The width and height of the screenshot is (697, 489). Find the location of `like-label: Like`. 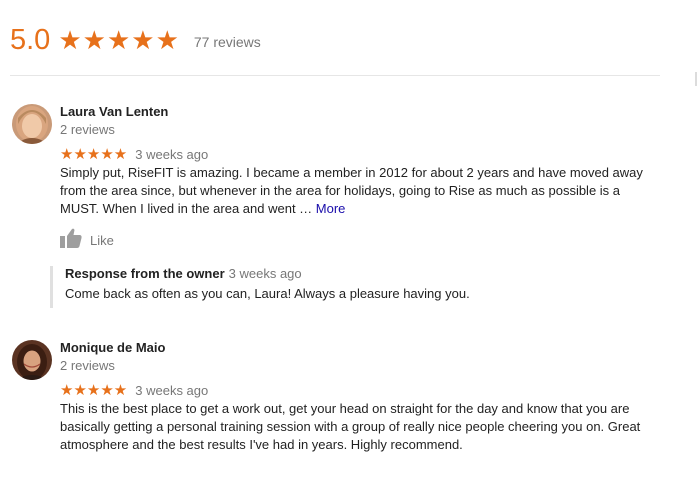

like-label: Like is located at coordinates (102, 240).